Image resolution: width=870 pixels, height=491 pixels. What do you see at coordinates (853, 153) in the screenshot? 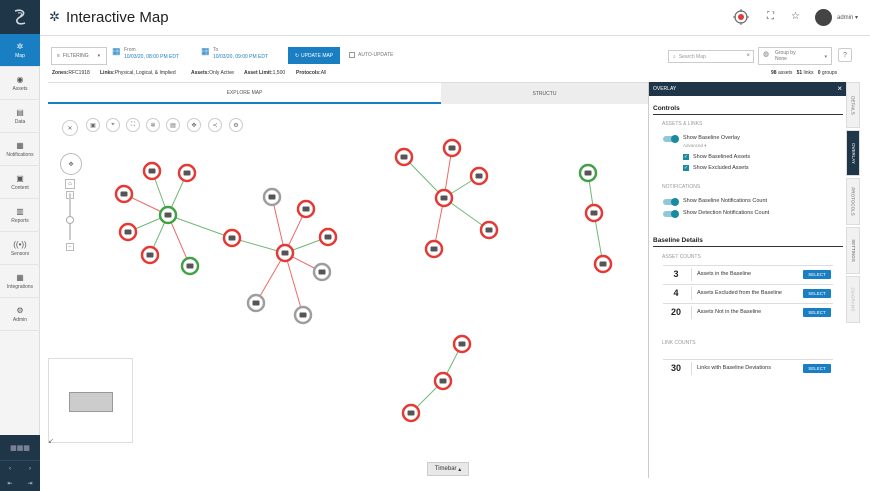
I see `tab-overlay: OVERLAY` at bounding box center [853, 153].